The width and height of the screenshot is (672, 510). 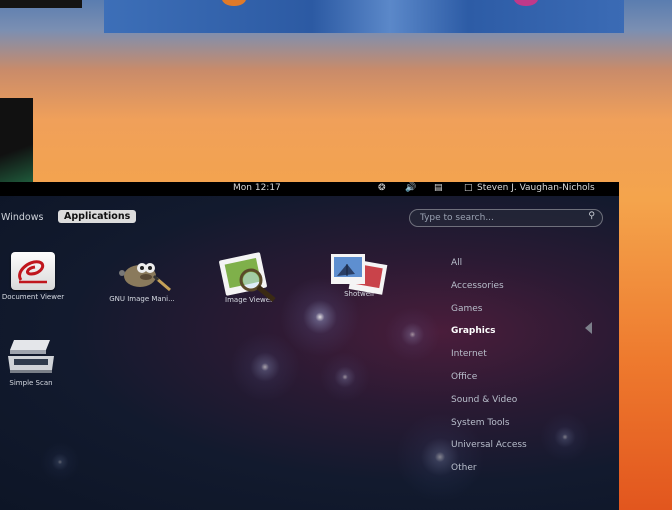 I want to click on shotwell-icon, so click(x=359, y=273).